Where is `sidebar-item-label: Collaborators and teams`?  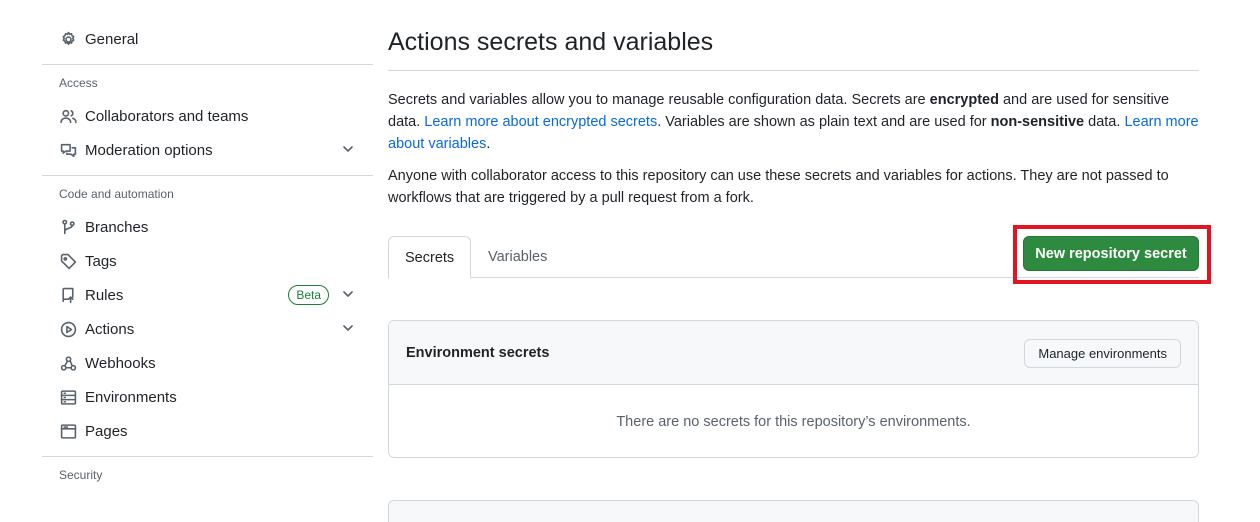 sidebar-item-label: Collaborators and teams is located at coordinates (167, 116).